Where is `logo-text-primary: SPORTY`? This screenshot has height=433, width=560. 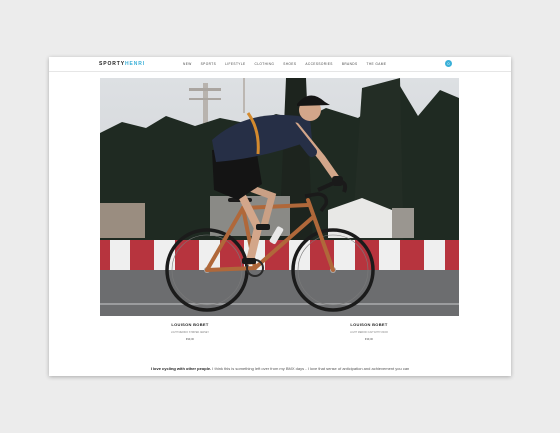 logo-text-primary: SPORTY is located at coordinates (112, 64).